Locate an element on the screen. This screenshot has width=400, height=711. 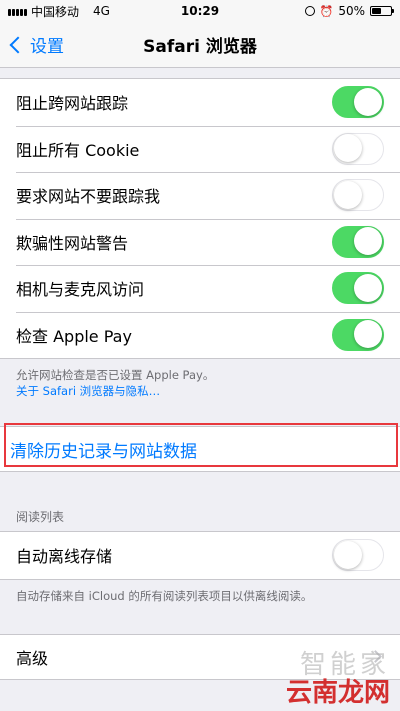
row-label: 阻止所有 Cookie is located at coordinates (78, 150).